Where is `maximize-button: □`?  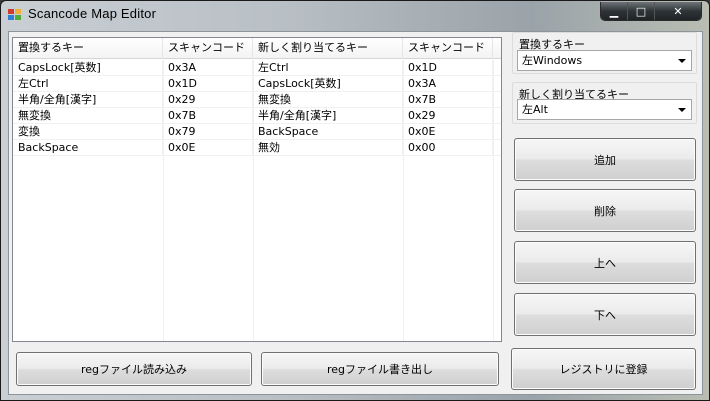
maximize-button: □ is located at coordinates (641, 11).